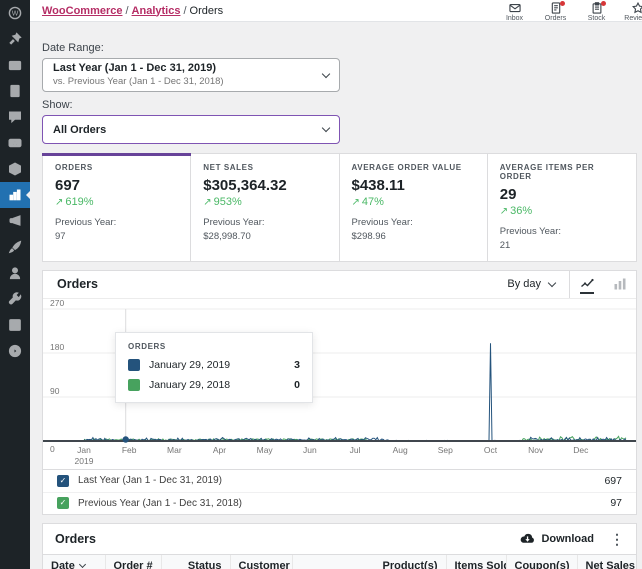 Image resolution: width=642 pixels, height=569 pixels. I want to click on line-chart-toggle, so click(586, 284).